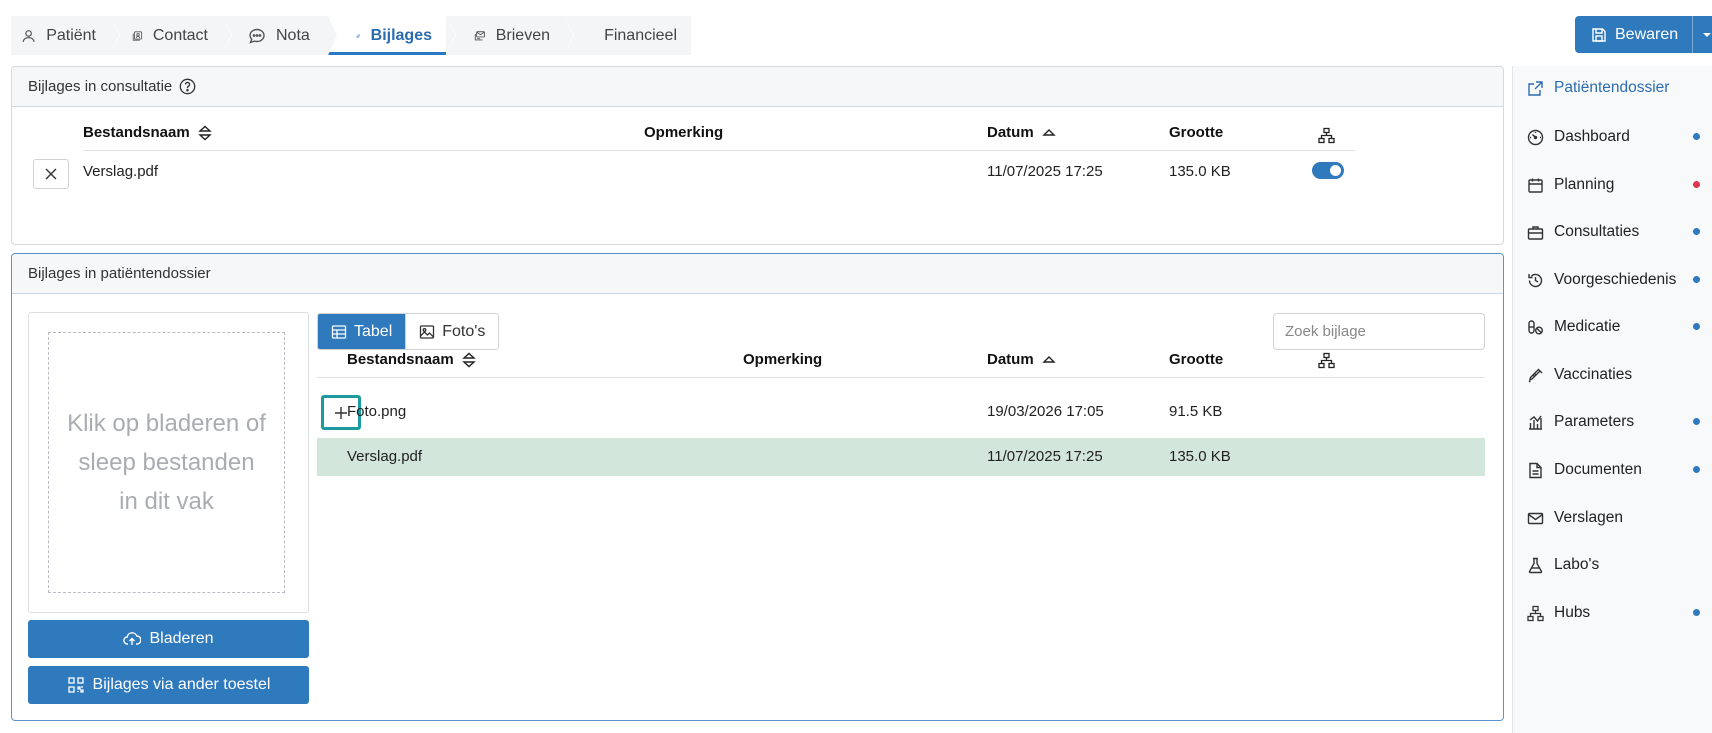 This screenshot has width=1712, height=733. I want to click on tab-patient: Patiënt, so click(65, 35).